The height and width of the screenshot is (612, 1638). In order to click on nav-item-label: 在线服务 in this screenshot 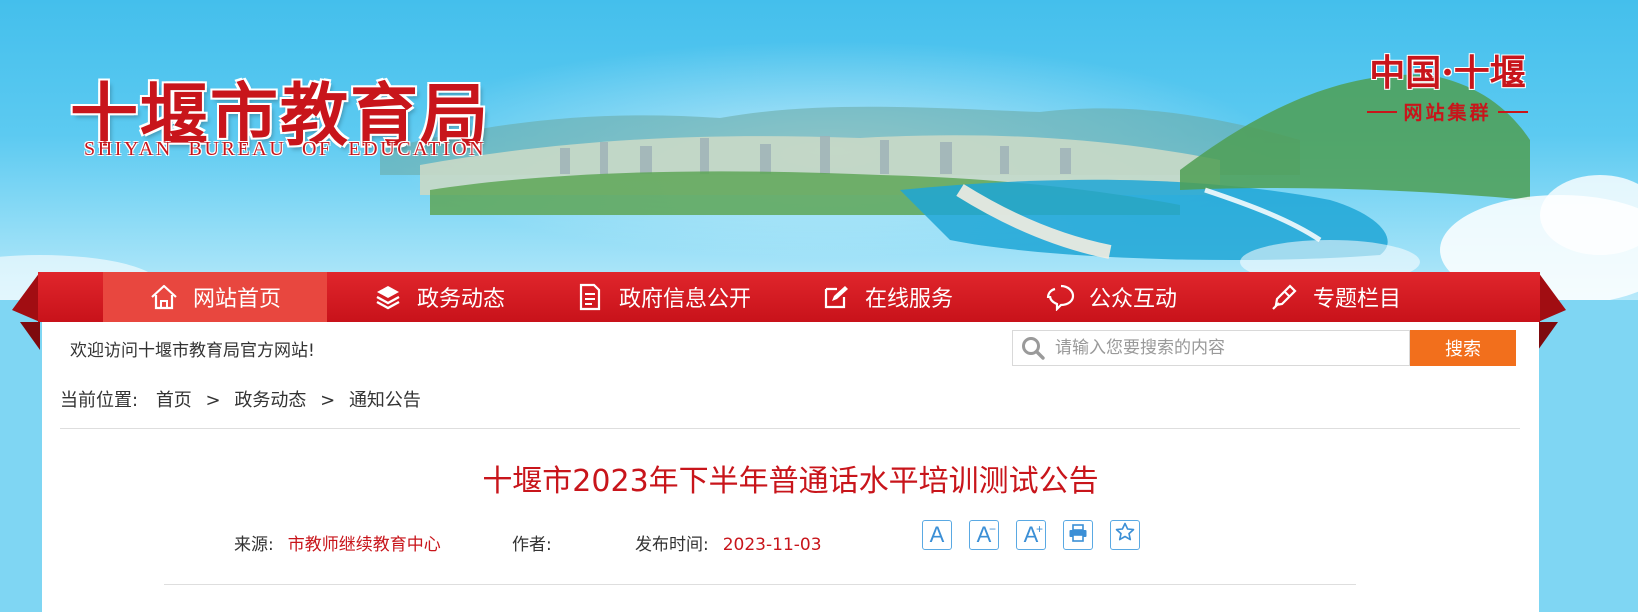, I will do `click(908, 299)`.